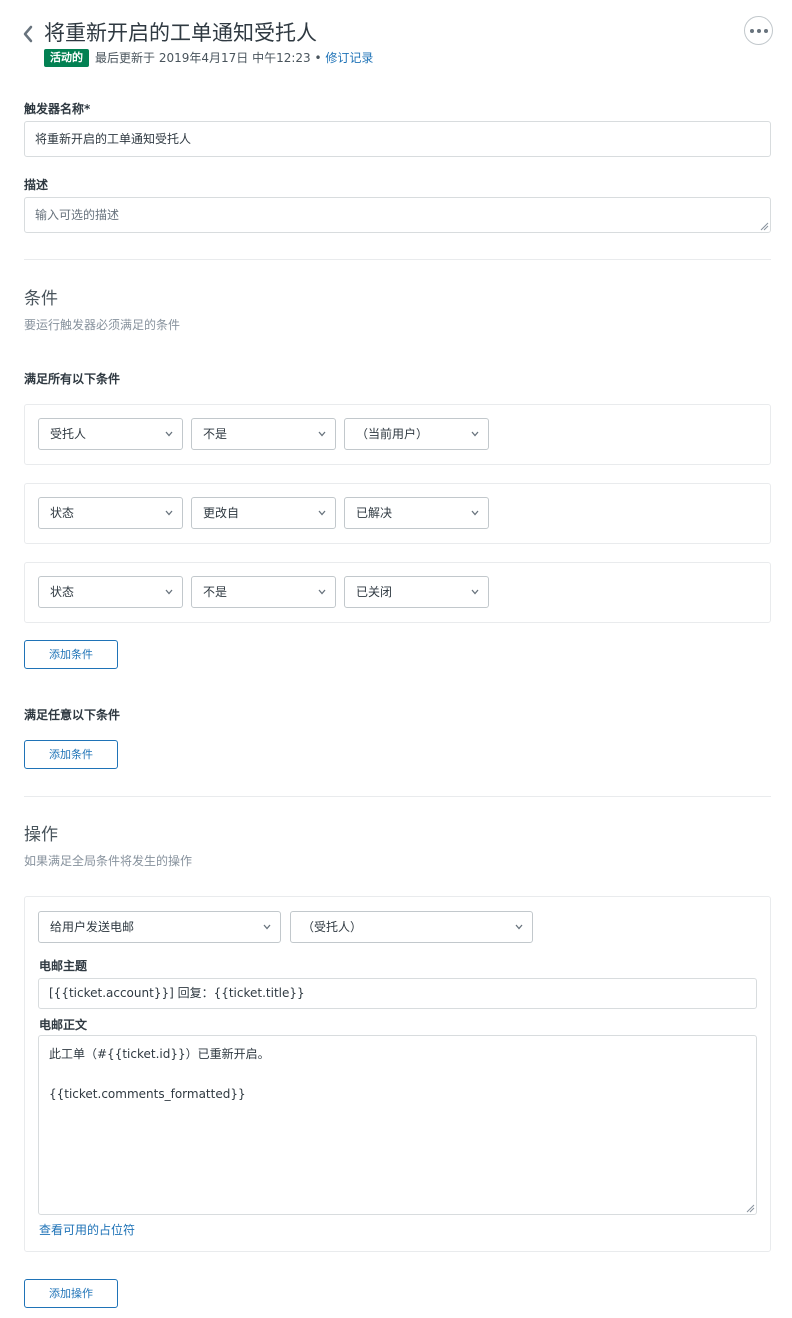 This screenshot has width=792, height=1318. What do you see at coordinates (397, 215) in the screenshot?
I see `description-input: 输入可选的描述` at bounding box center [397, 215].